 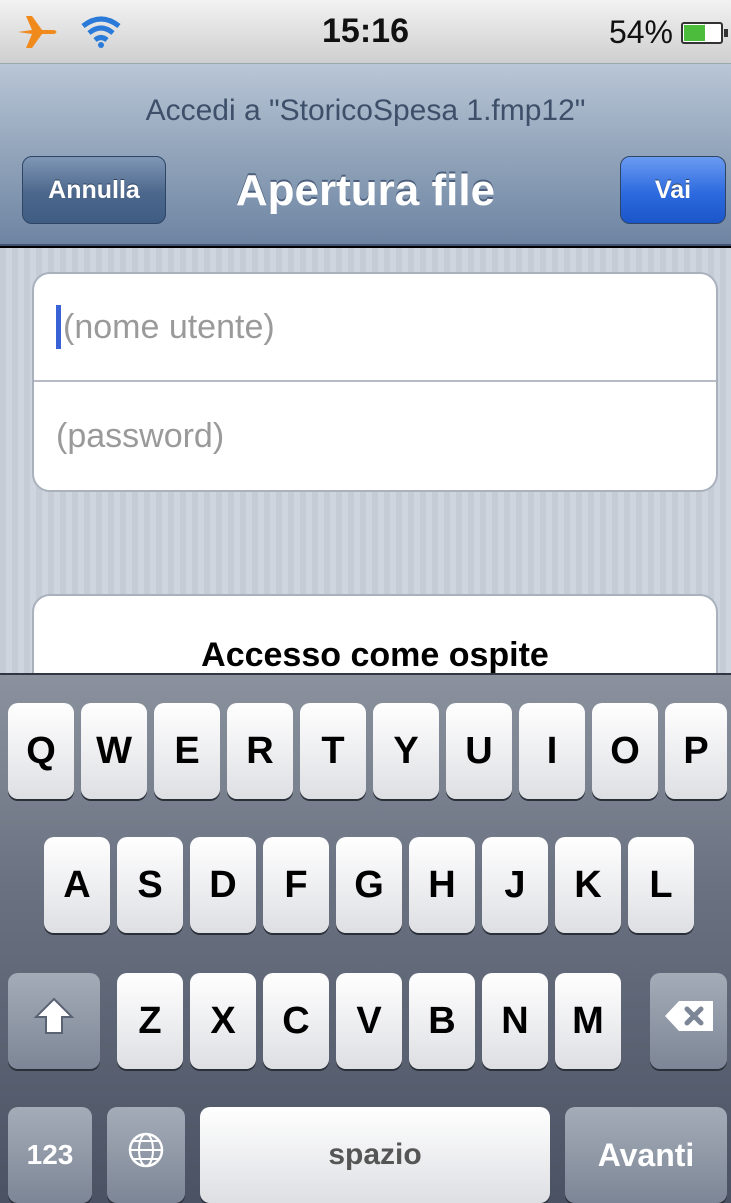 I want to click on key-x: X, so click(x=223, y=1021).